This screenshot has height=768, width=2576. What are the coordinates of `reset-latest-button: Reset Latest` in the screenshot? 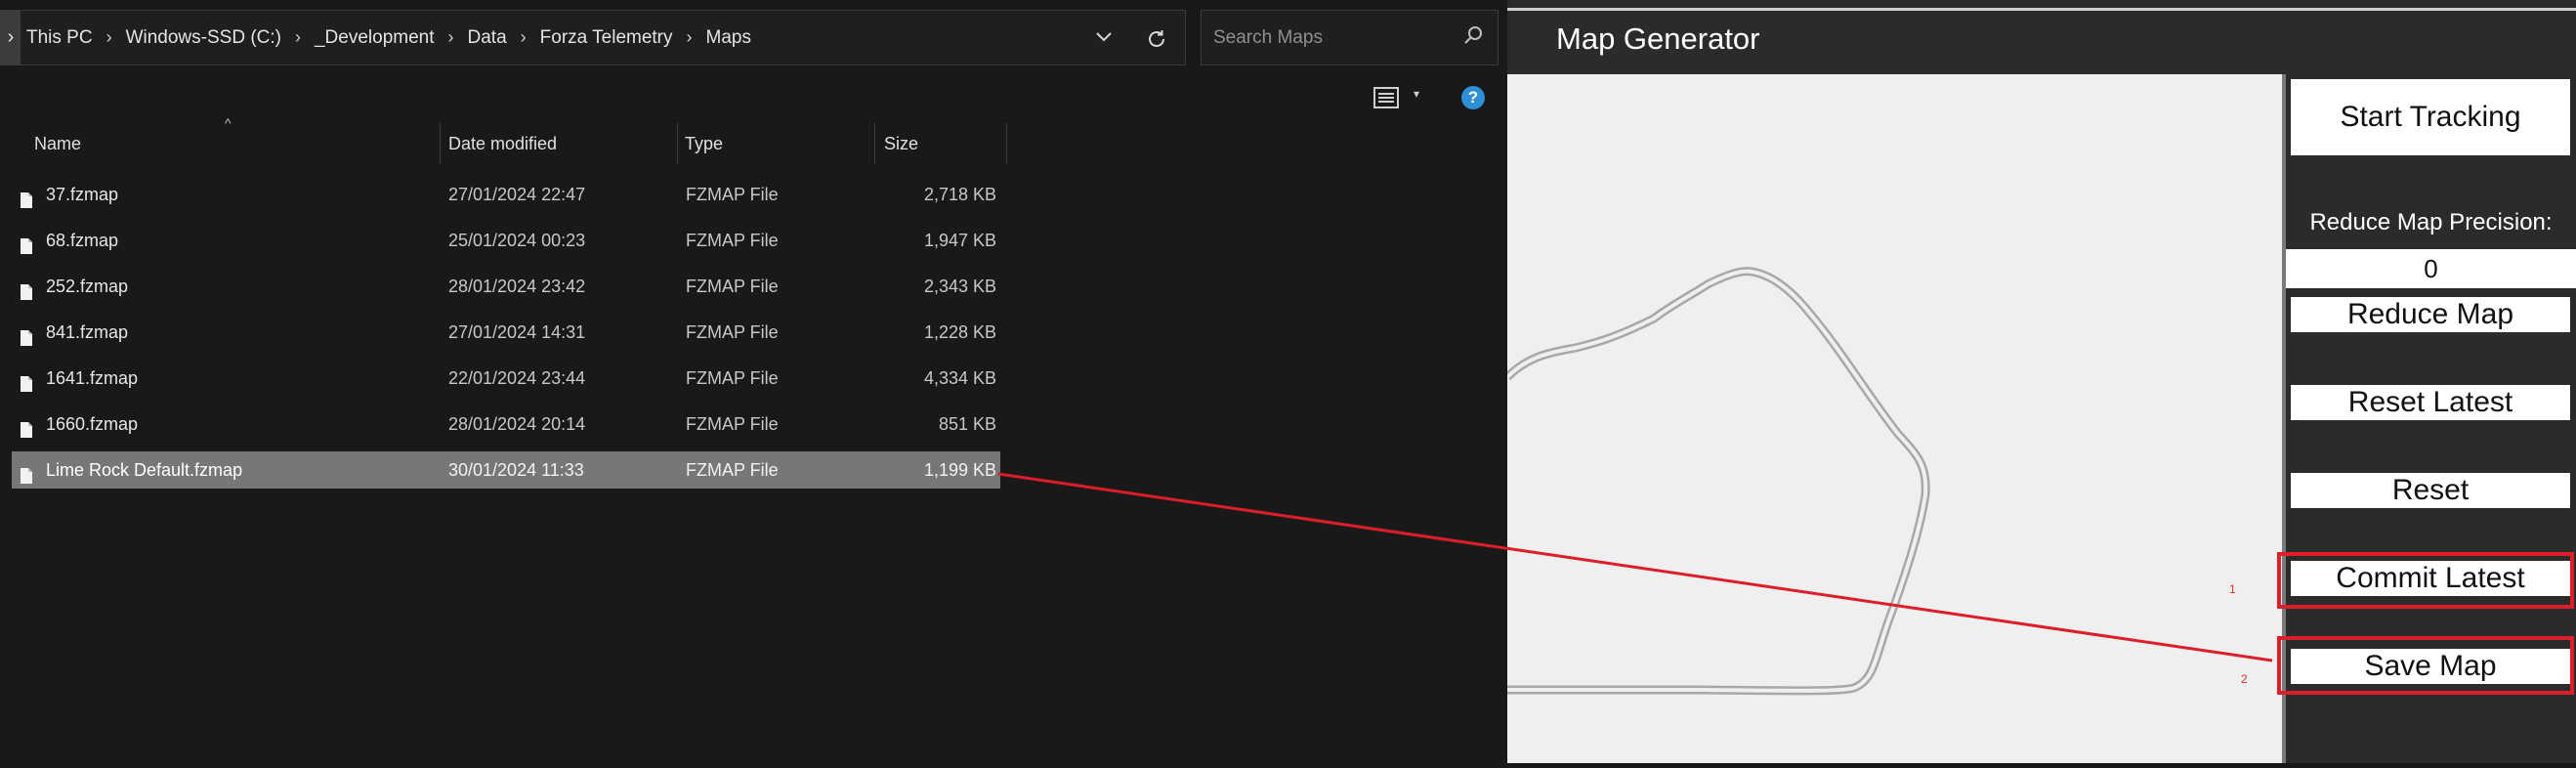 It's located at (2430, 402).